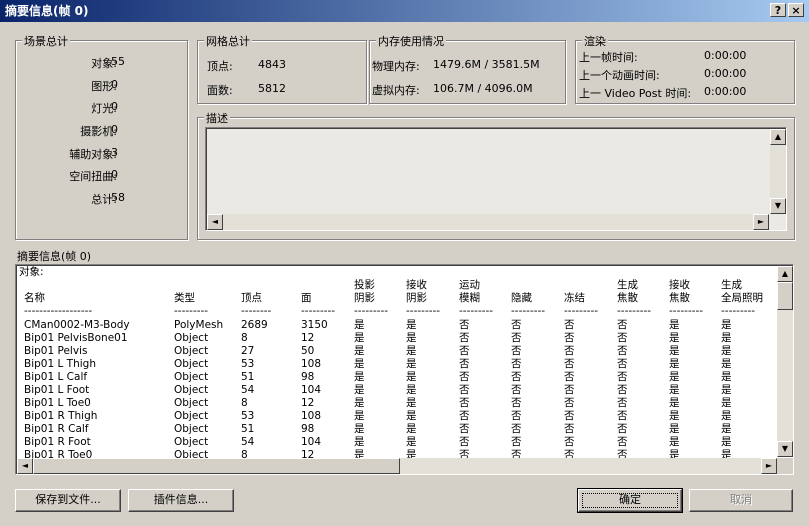 This screenshot has width=809, height=526. What do you see at coordinates (272, 88) in the screenshot?
I see `face-value: 5812` at bounding box center [272, 88].